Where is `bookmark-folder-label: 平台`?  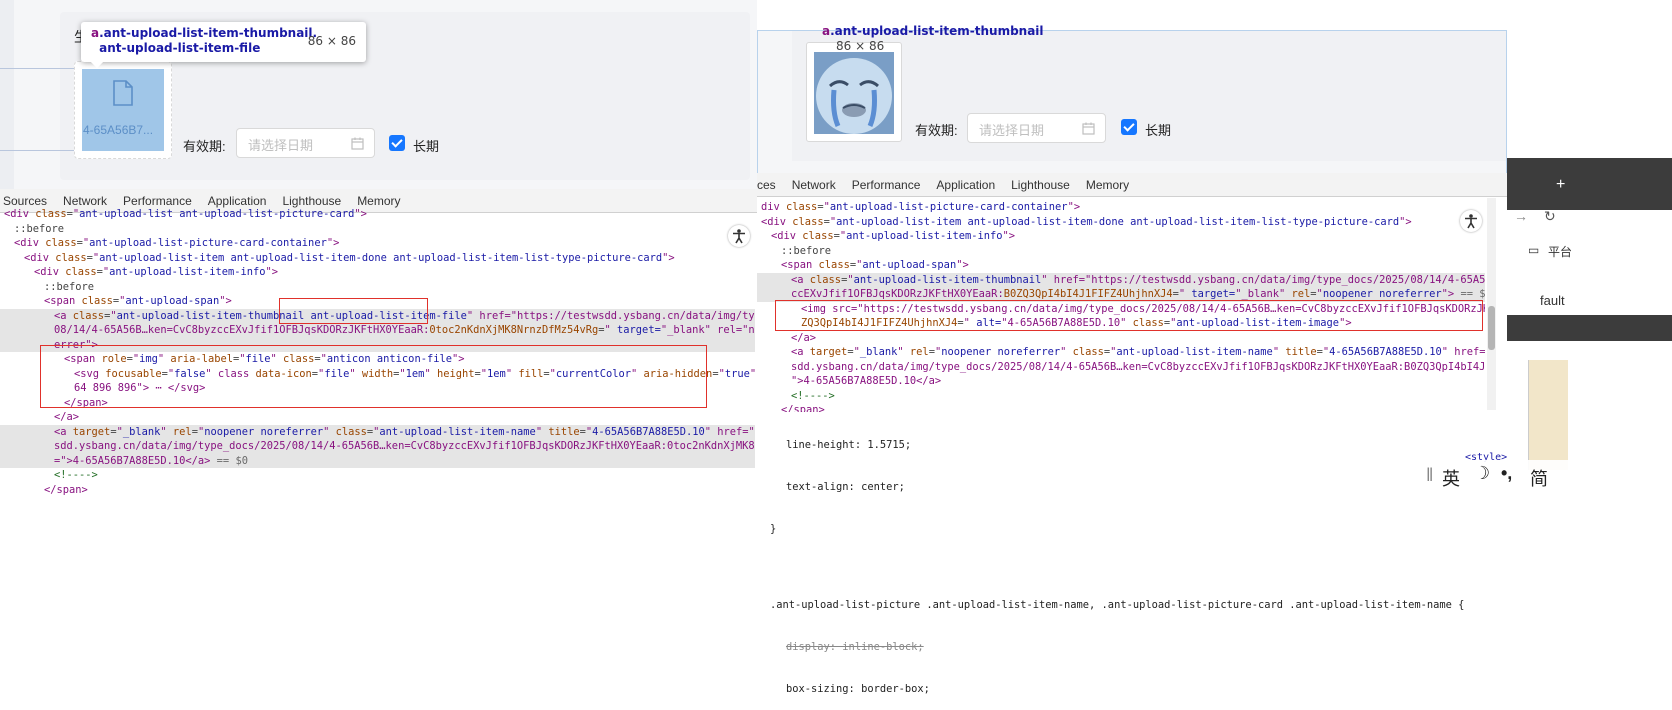
bookmark-folder-label: 平台 is located at coordinates (1560, 251).